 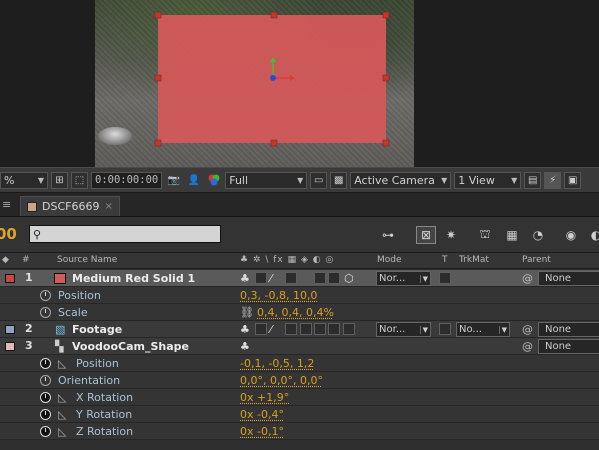 I want to click on parent-header: Parent, so click(x=536, y=260).